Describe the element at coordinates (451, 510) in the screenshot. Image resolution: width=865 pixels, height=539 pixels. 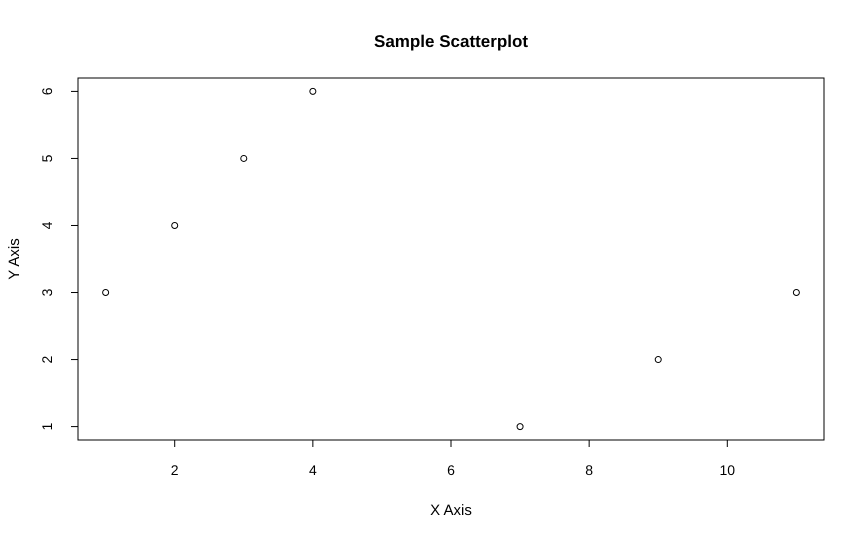
I see `x-axis-label: X Axis` at that location.